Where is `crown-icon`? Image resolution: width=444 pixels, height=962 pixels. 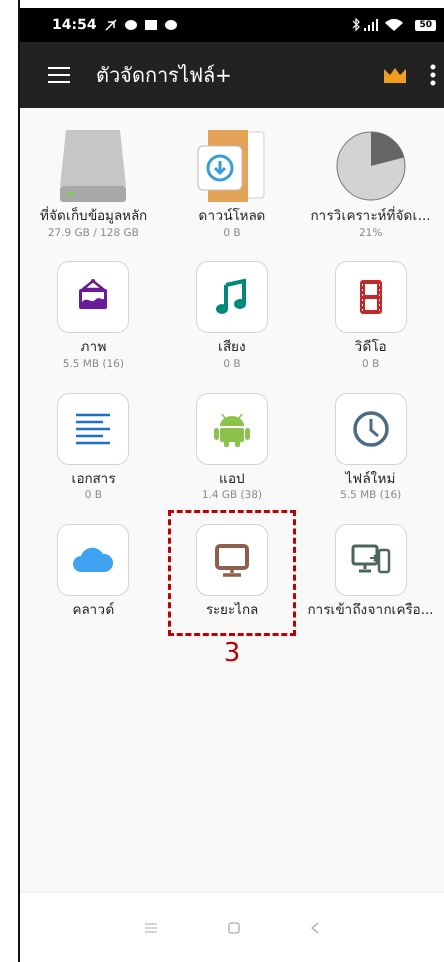
crown-icon is located at coordinates (395, 75).